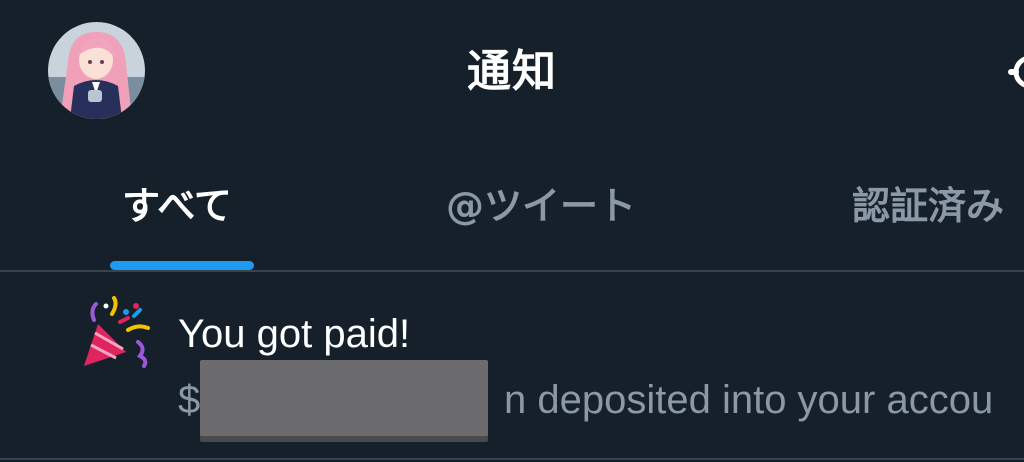 Image resolution: width=1024 pixels, height=462 pixels. What do you see at coordinates (294, 334) in the screenshot?
I see `notification-title: You got paid!` at bounding box center [294, 334].